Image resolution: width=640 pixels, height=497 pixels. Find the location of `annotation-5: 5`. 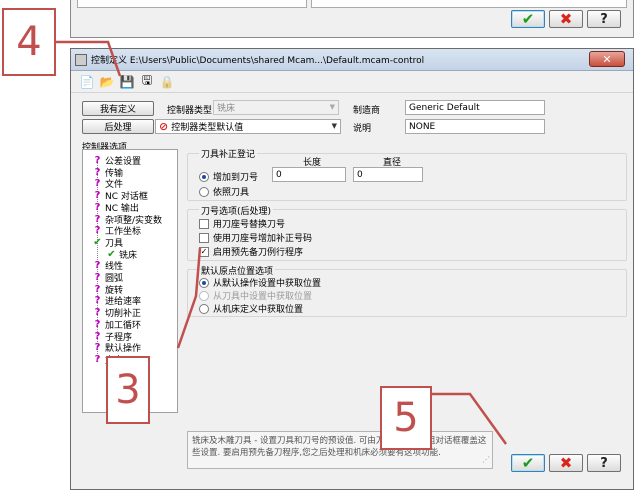

annotation-5: 5 is located at coordinates (406, 418).